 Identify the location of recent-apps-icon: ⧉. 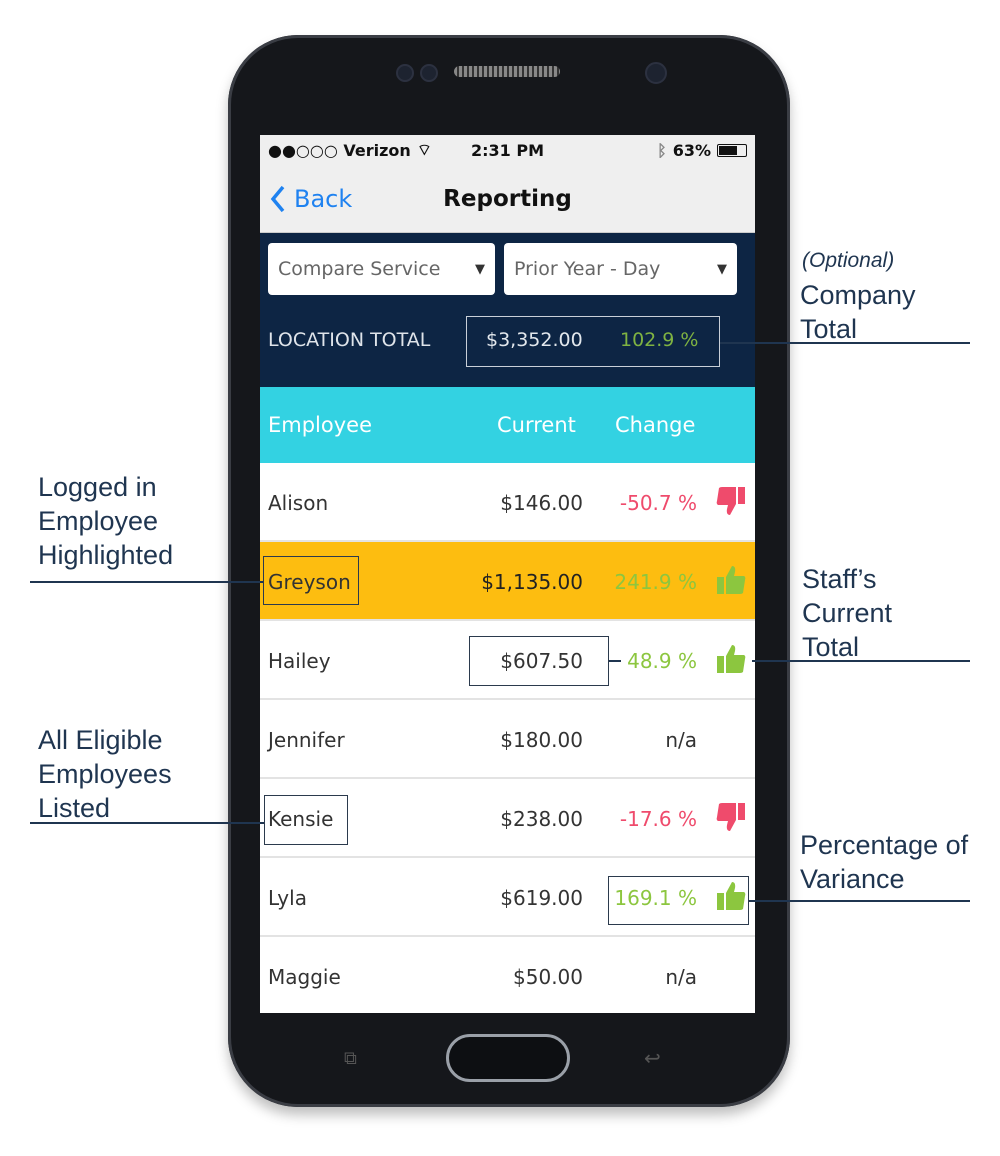
(350, 1058).